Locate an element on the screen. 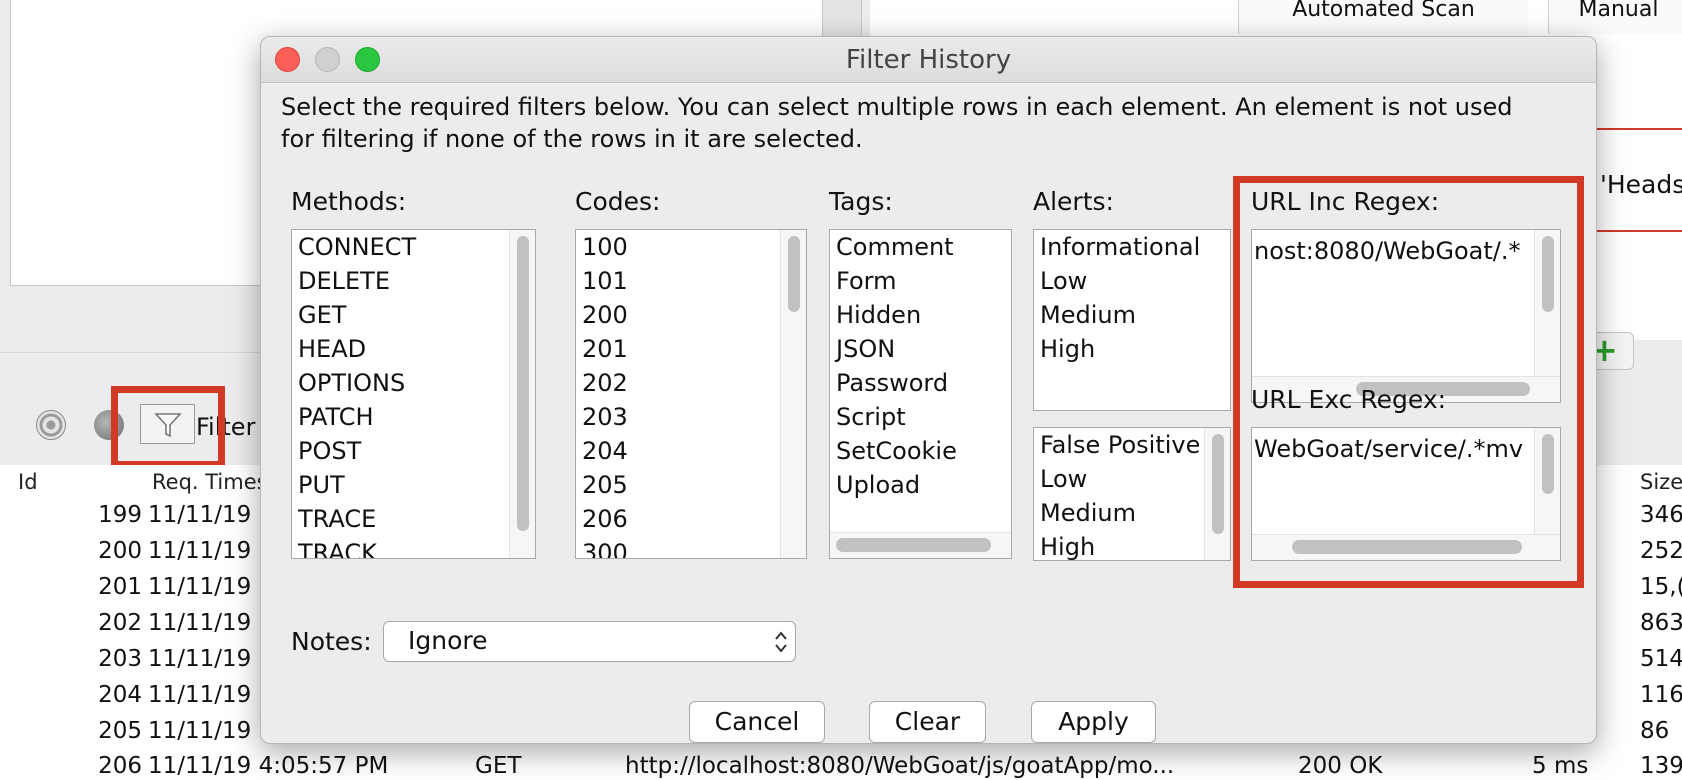 Image resolution: width=1682 pixels, height=780 pixels. column-header-id: Id is located at coordinates (28, 482).